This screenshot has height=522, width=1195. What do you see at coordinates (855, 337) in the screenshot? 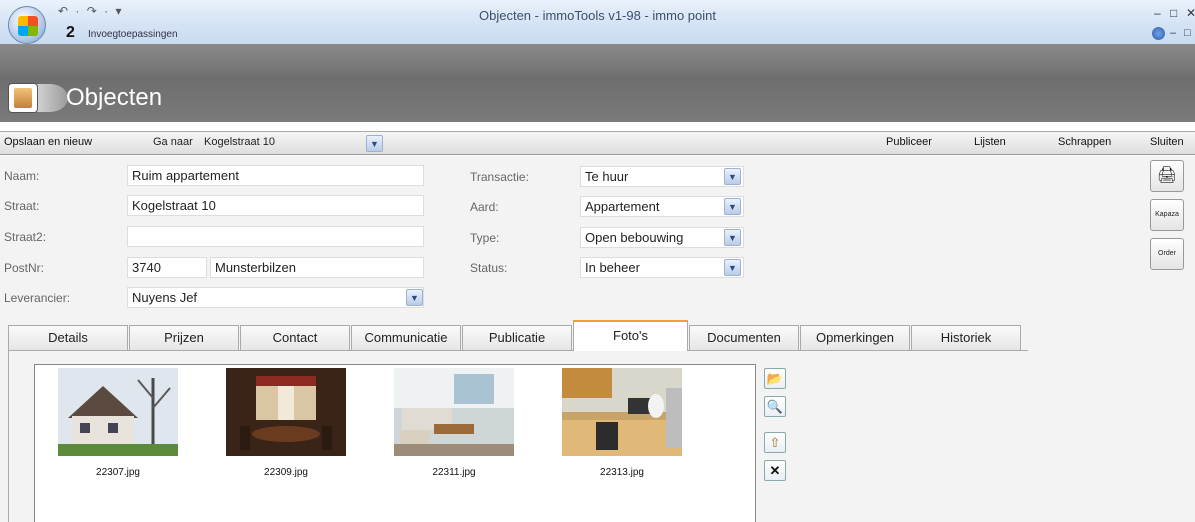
I see `tab-opmerkingen: Opmerkingen` at bounding box center [855, 337].